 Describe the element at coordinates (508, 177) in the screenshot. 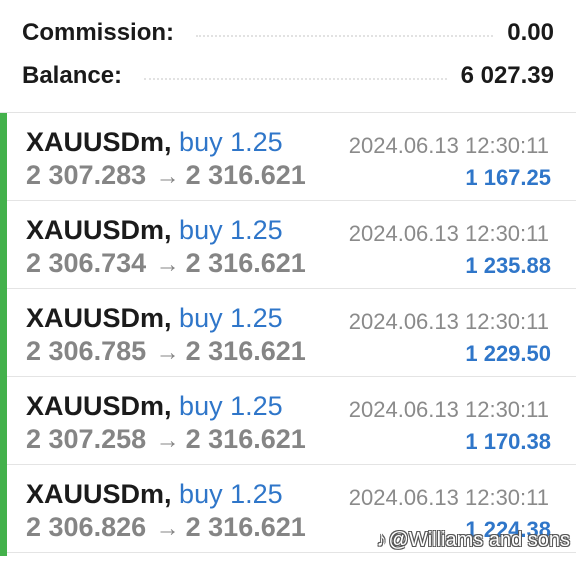

I see `trade-profit: 1 167.25` at that location.